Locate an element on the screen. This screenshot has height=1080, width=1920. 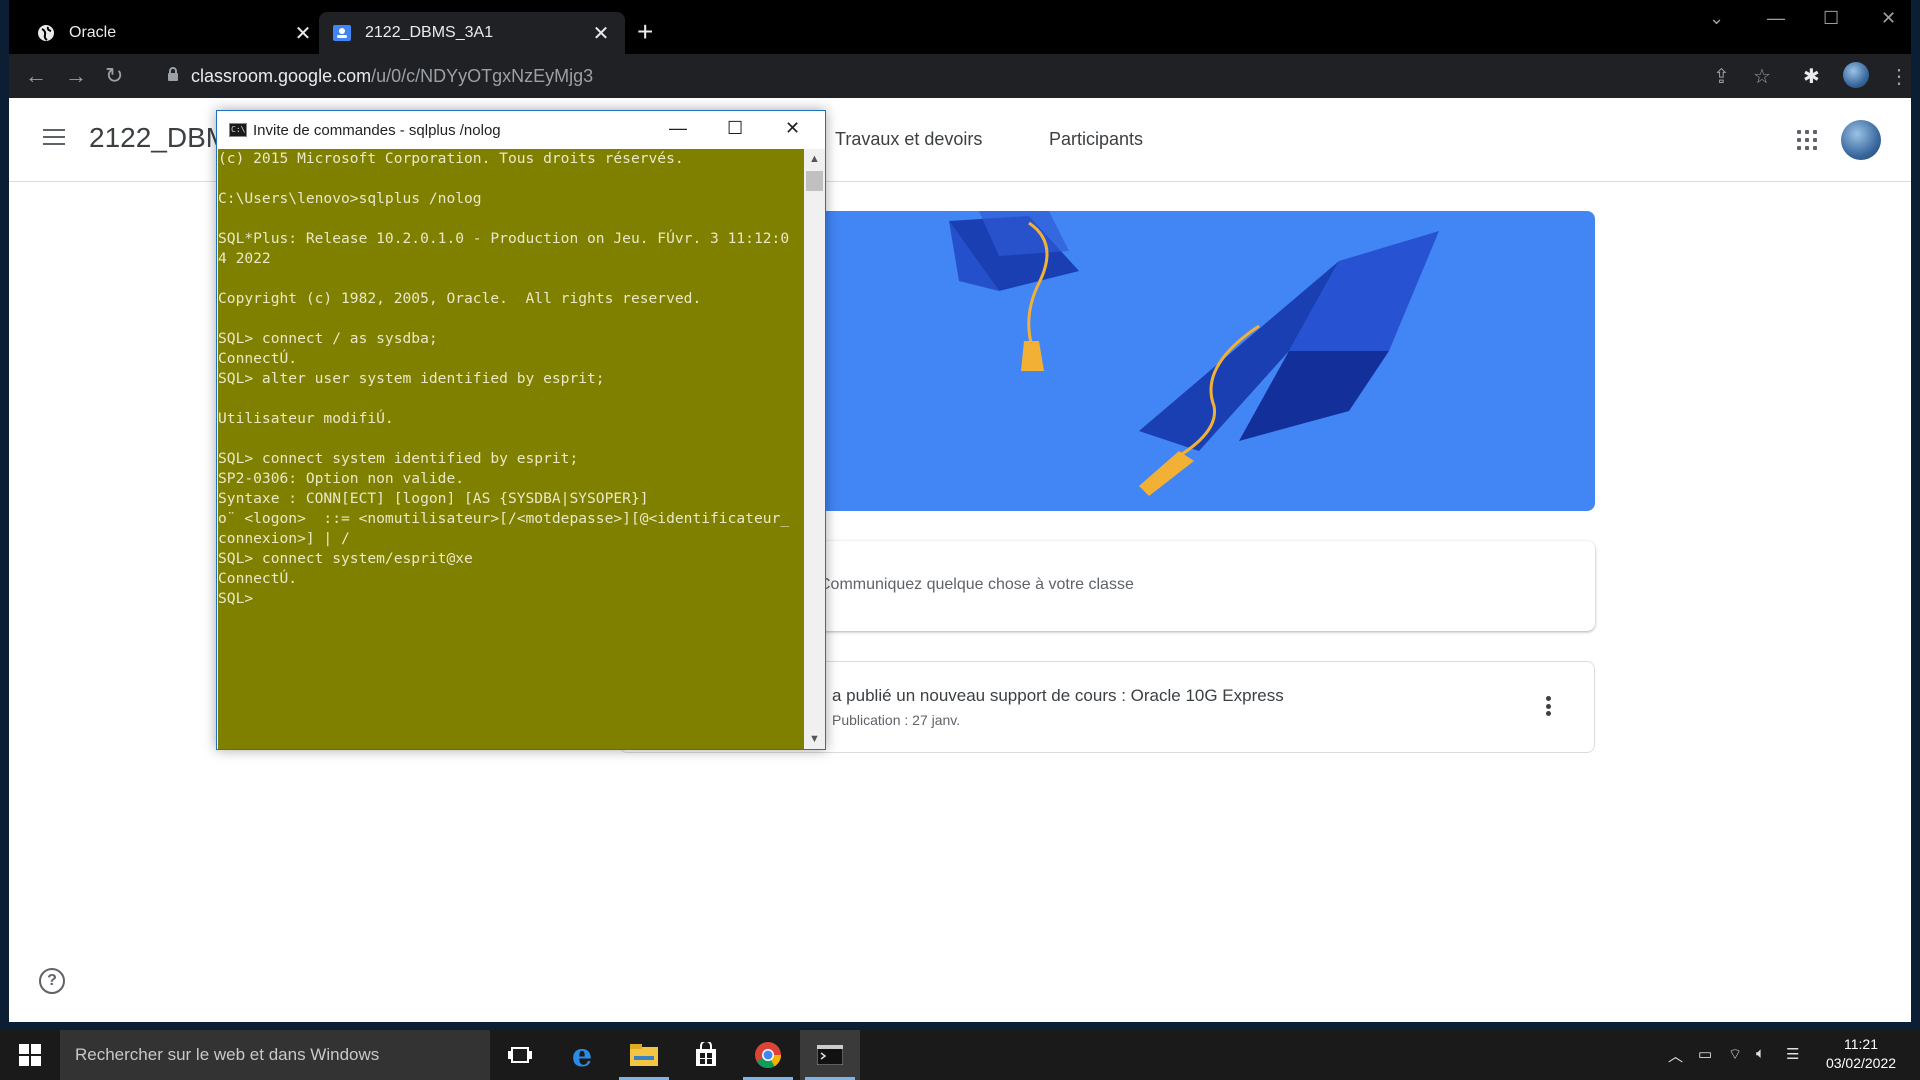
reload-icon: ↻ is located at coordinates (114, 76).